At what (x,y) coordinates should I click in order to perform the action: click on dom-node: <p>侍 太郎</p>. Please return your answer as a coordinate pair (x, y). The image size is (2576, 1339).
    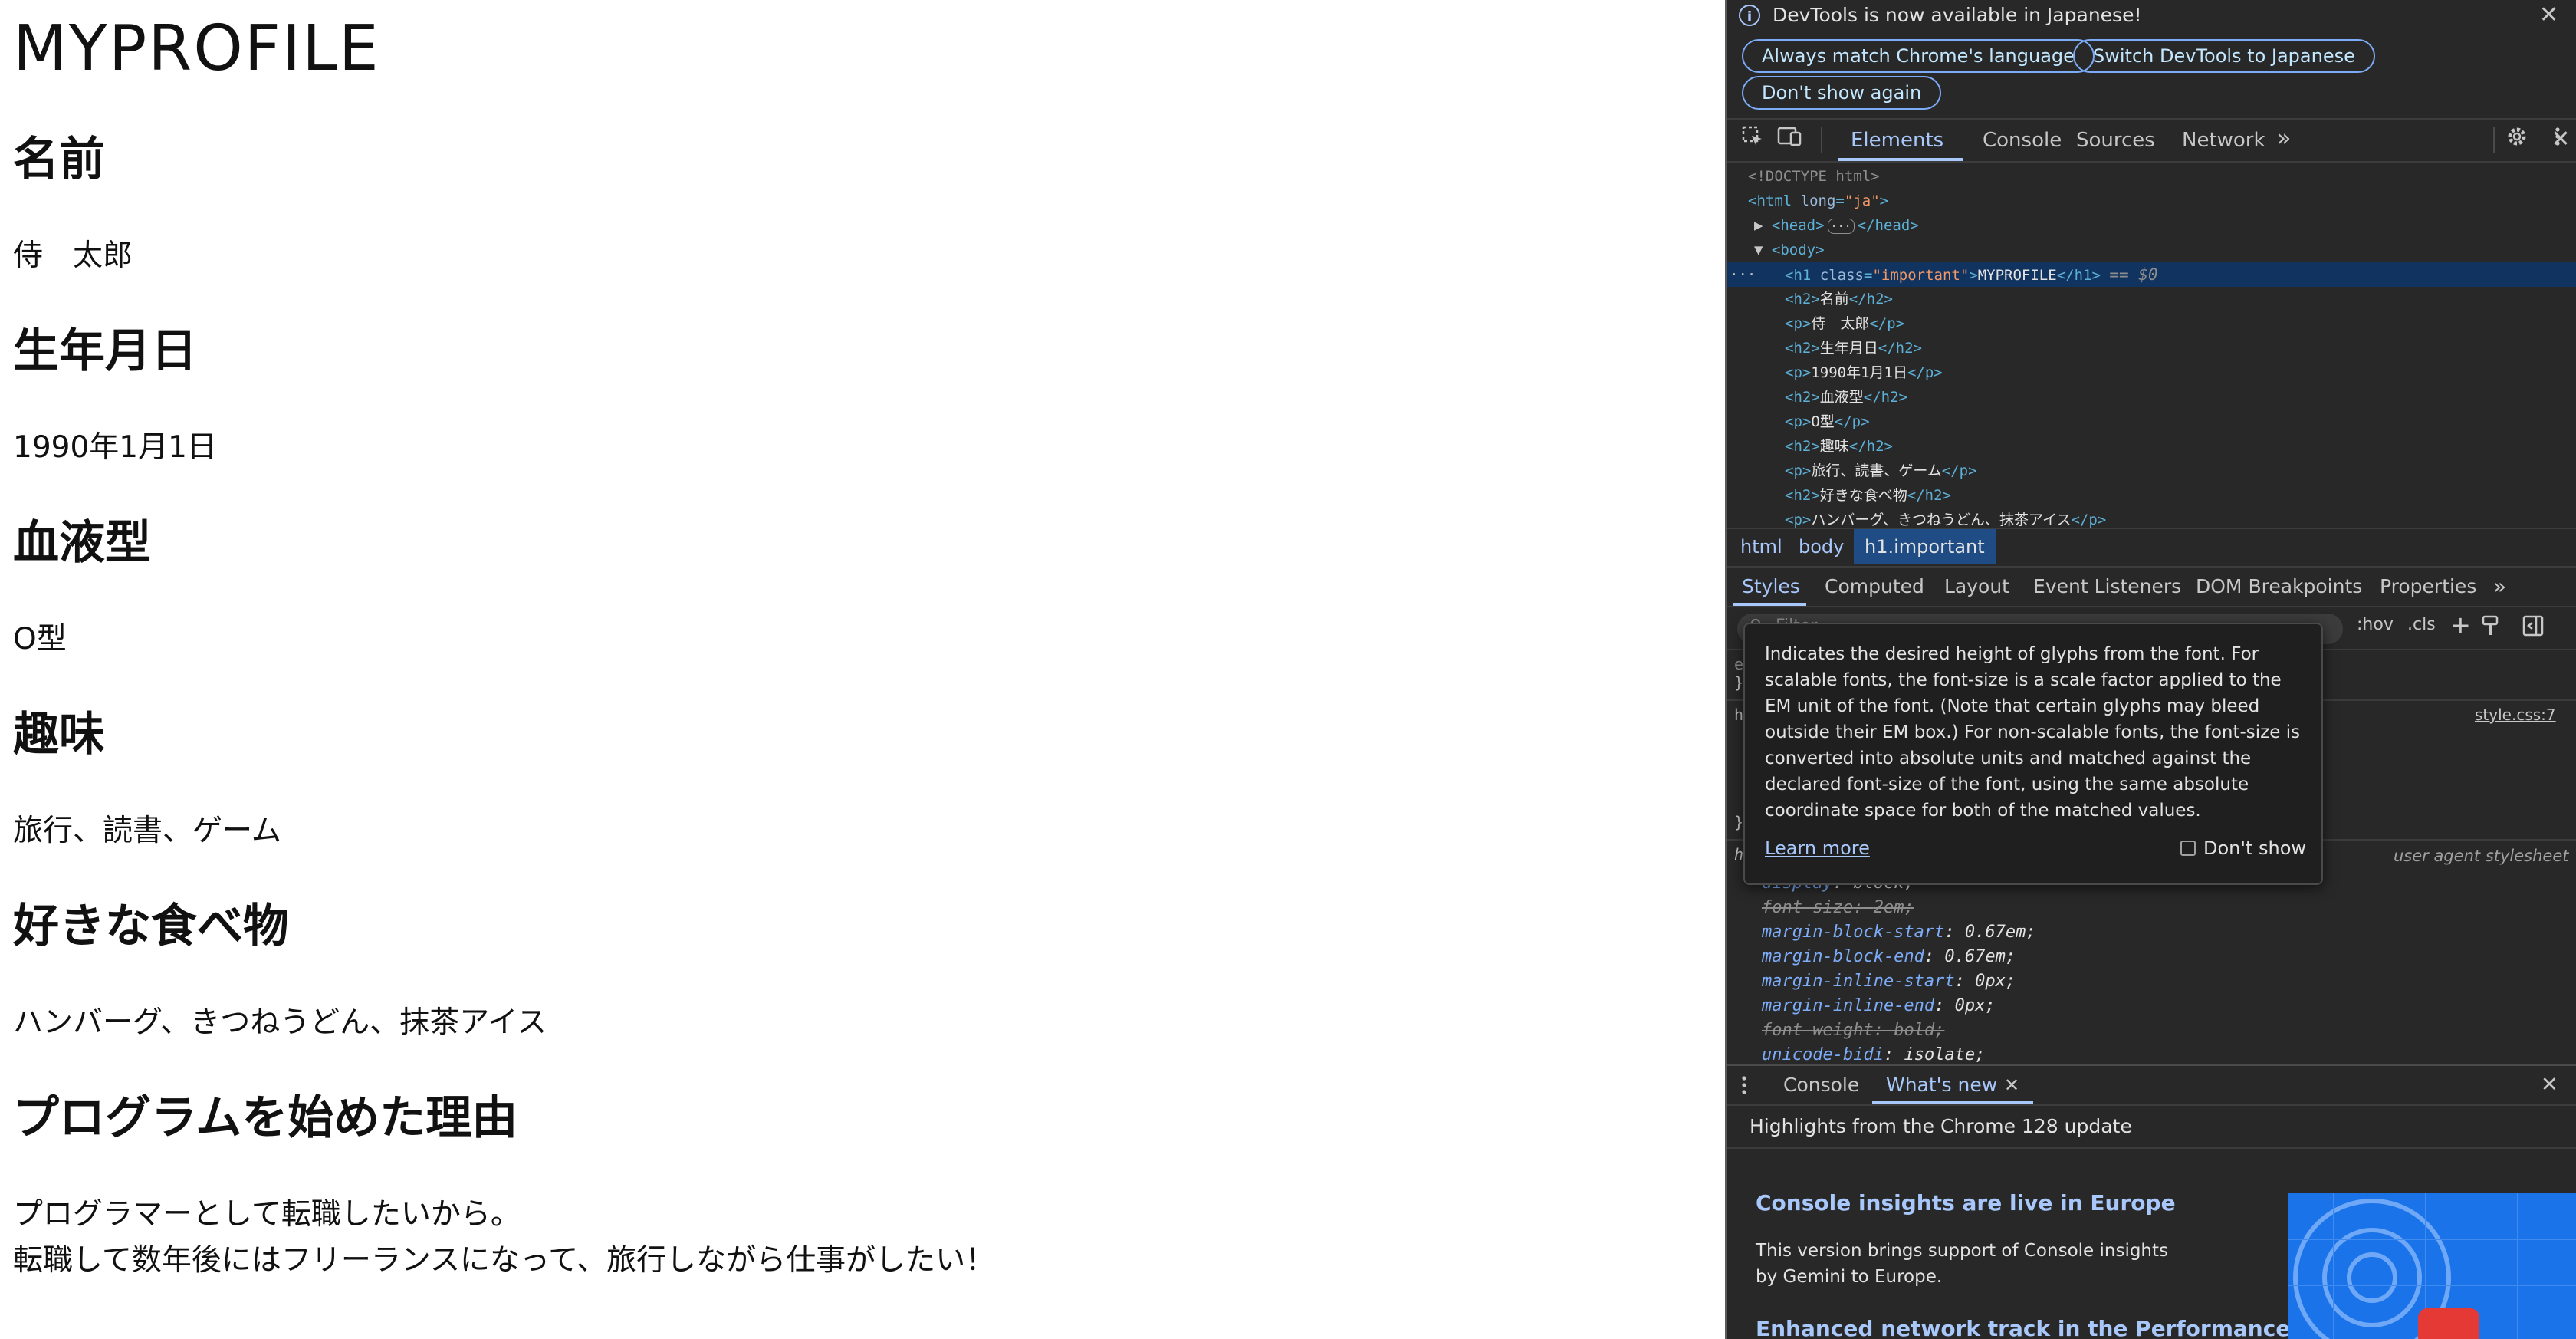
    Looking at the image, I should click on (1845, 323).